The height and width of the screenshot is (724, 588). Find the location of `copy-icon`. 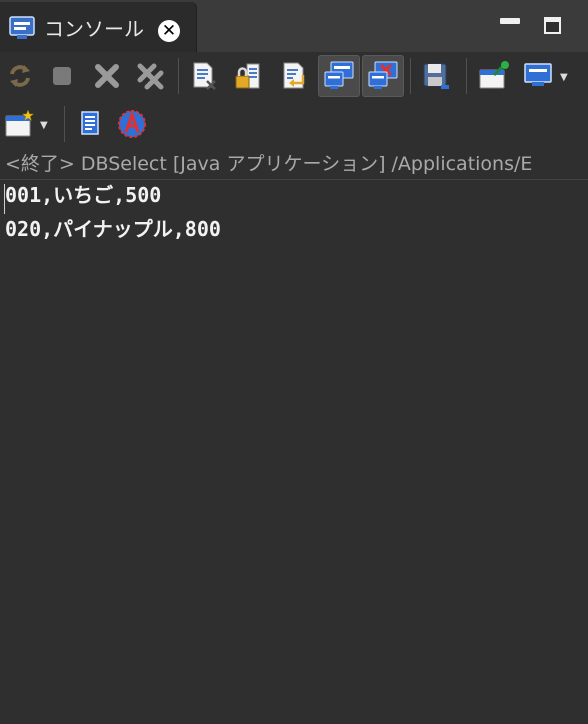

copy-icon is located at coordinates (90, 124).